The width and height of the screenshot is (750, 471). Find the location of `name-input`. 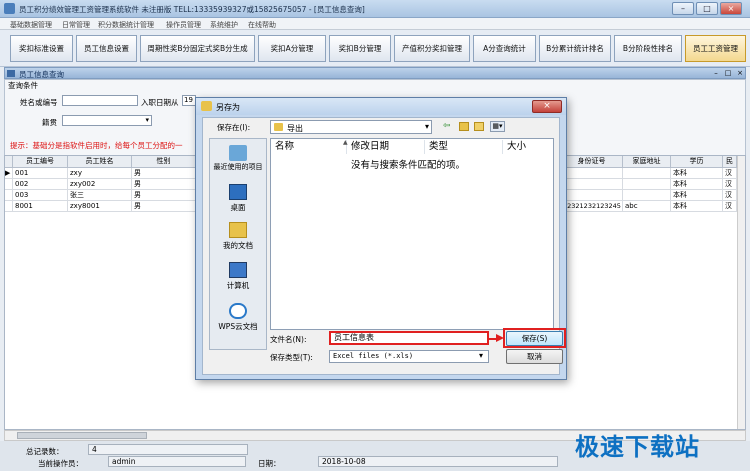

name-input is located at coordinates (100, 100).